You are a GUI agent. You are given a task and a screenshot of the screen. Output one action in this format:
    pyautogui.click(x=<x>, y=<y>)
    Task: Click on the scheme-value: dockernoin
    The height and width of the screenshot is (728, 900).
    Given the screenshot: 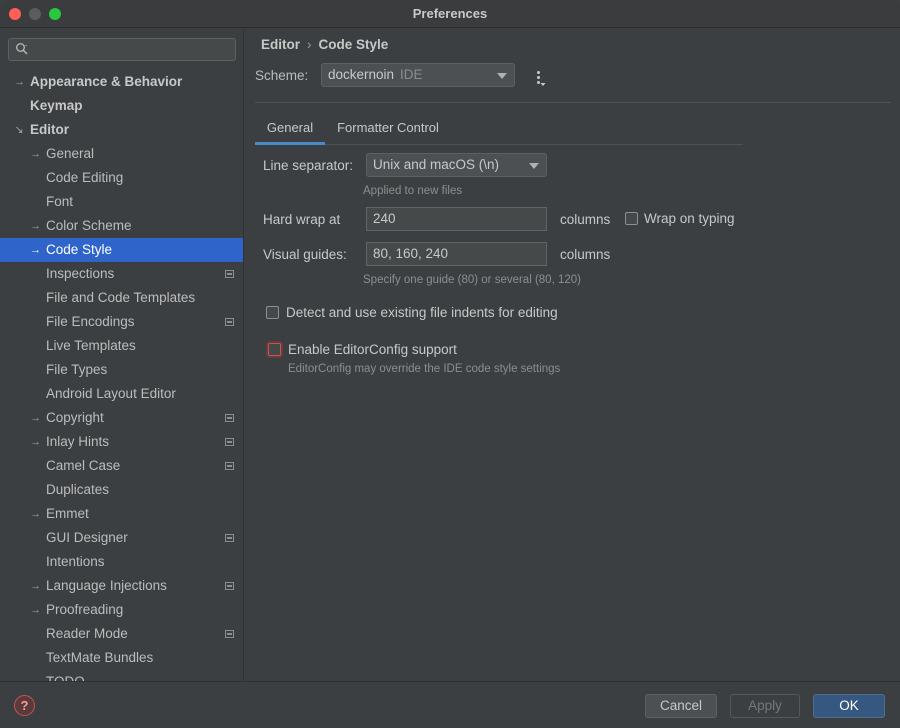 What is the action you would take?
    pyautogui.click(x=361, y=74)
    